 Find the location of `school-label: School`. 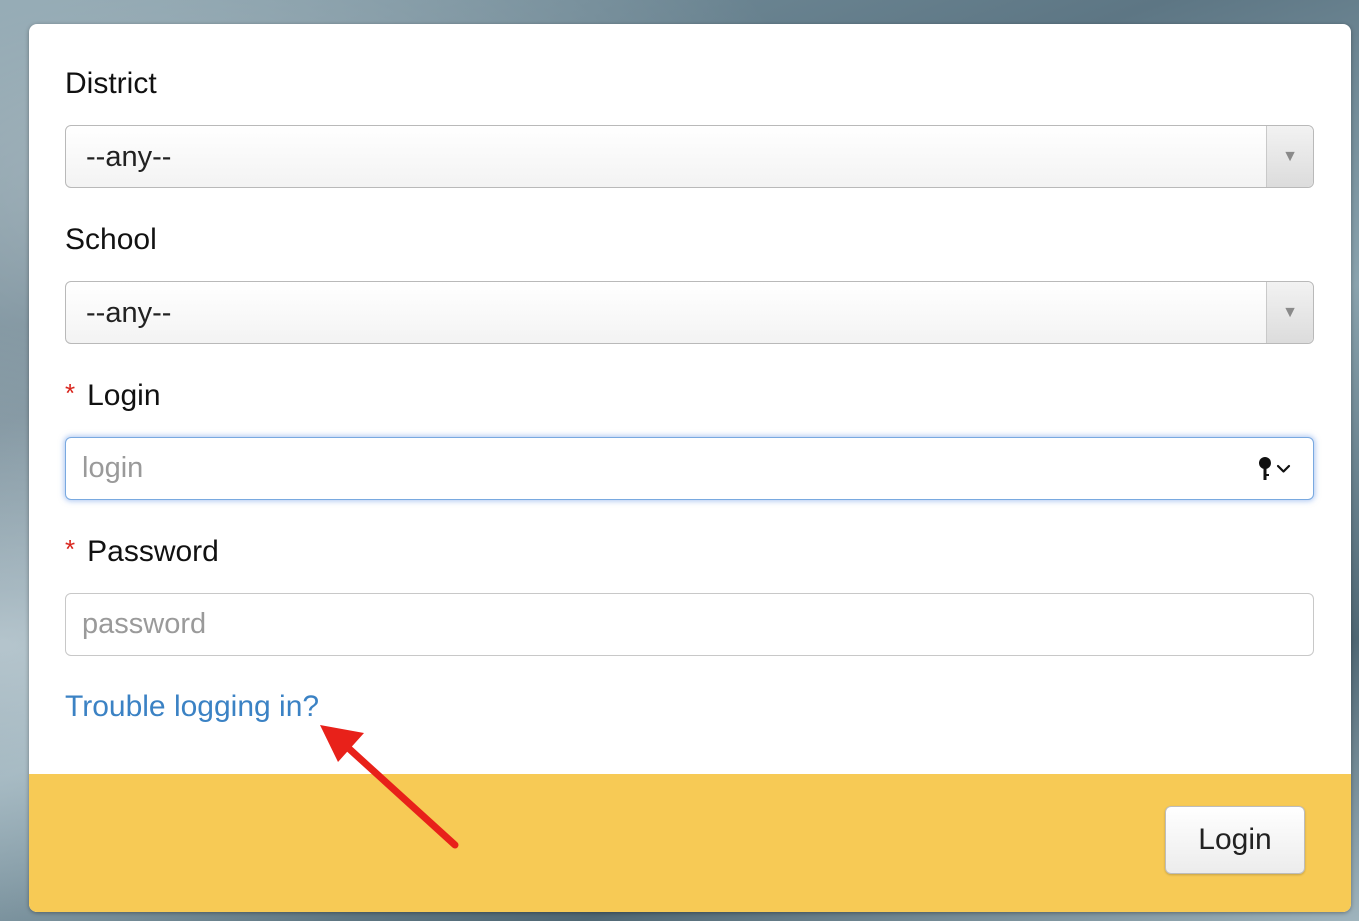

school-label: School is located at coordinates (111, 240).